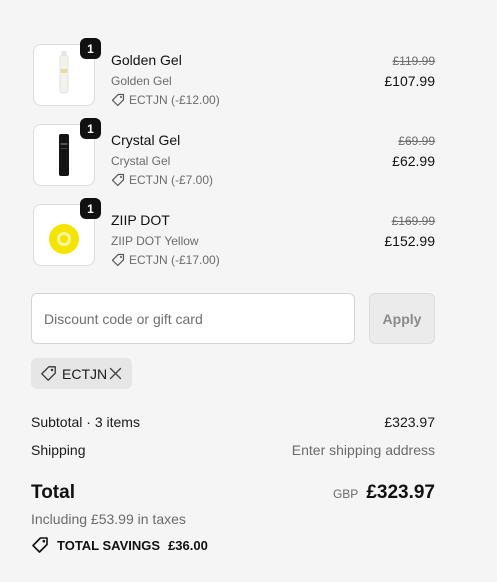 This screenshot has height=582, width=497. What do you see at coordinates (115, 373) in the screenshot?
I see `close-icon` at bounding box center [115, 373].